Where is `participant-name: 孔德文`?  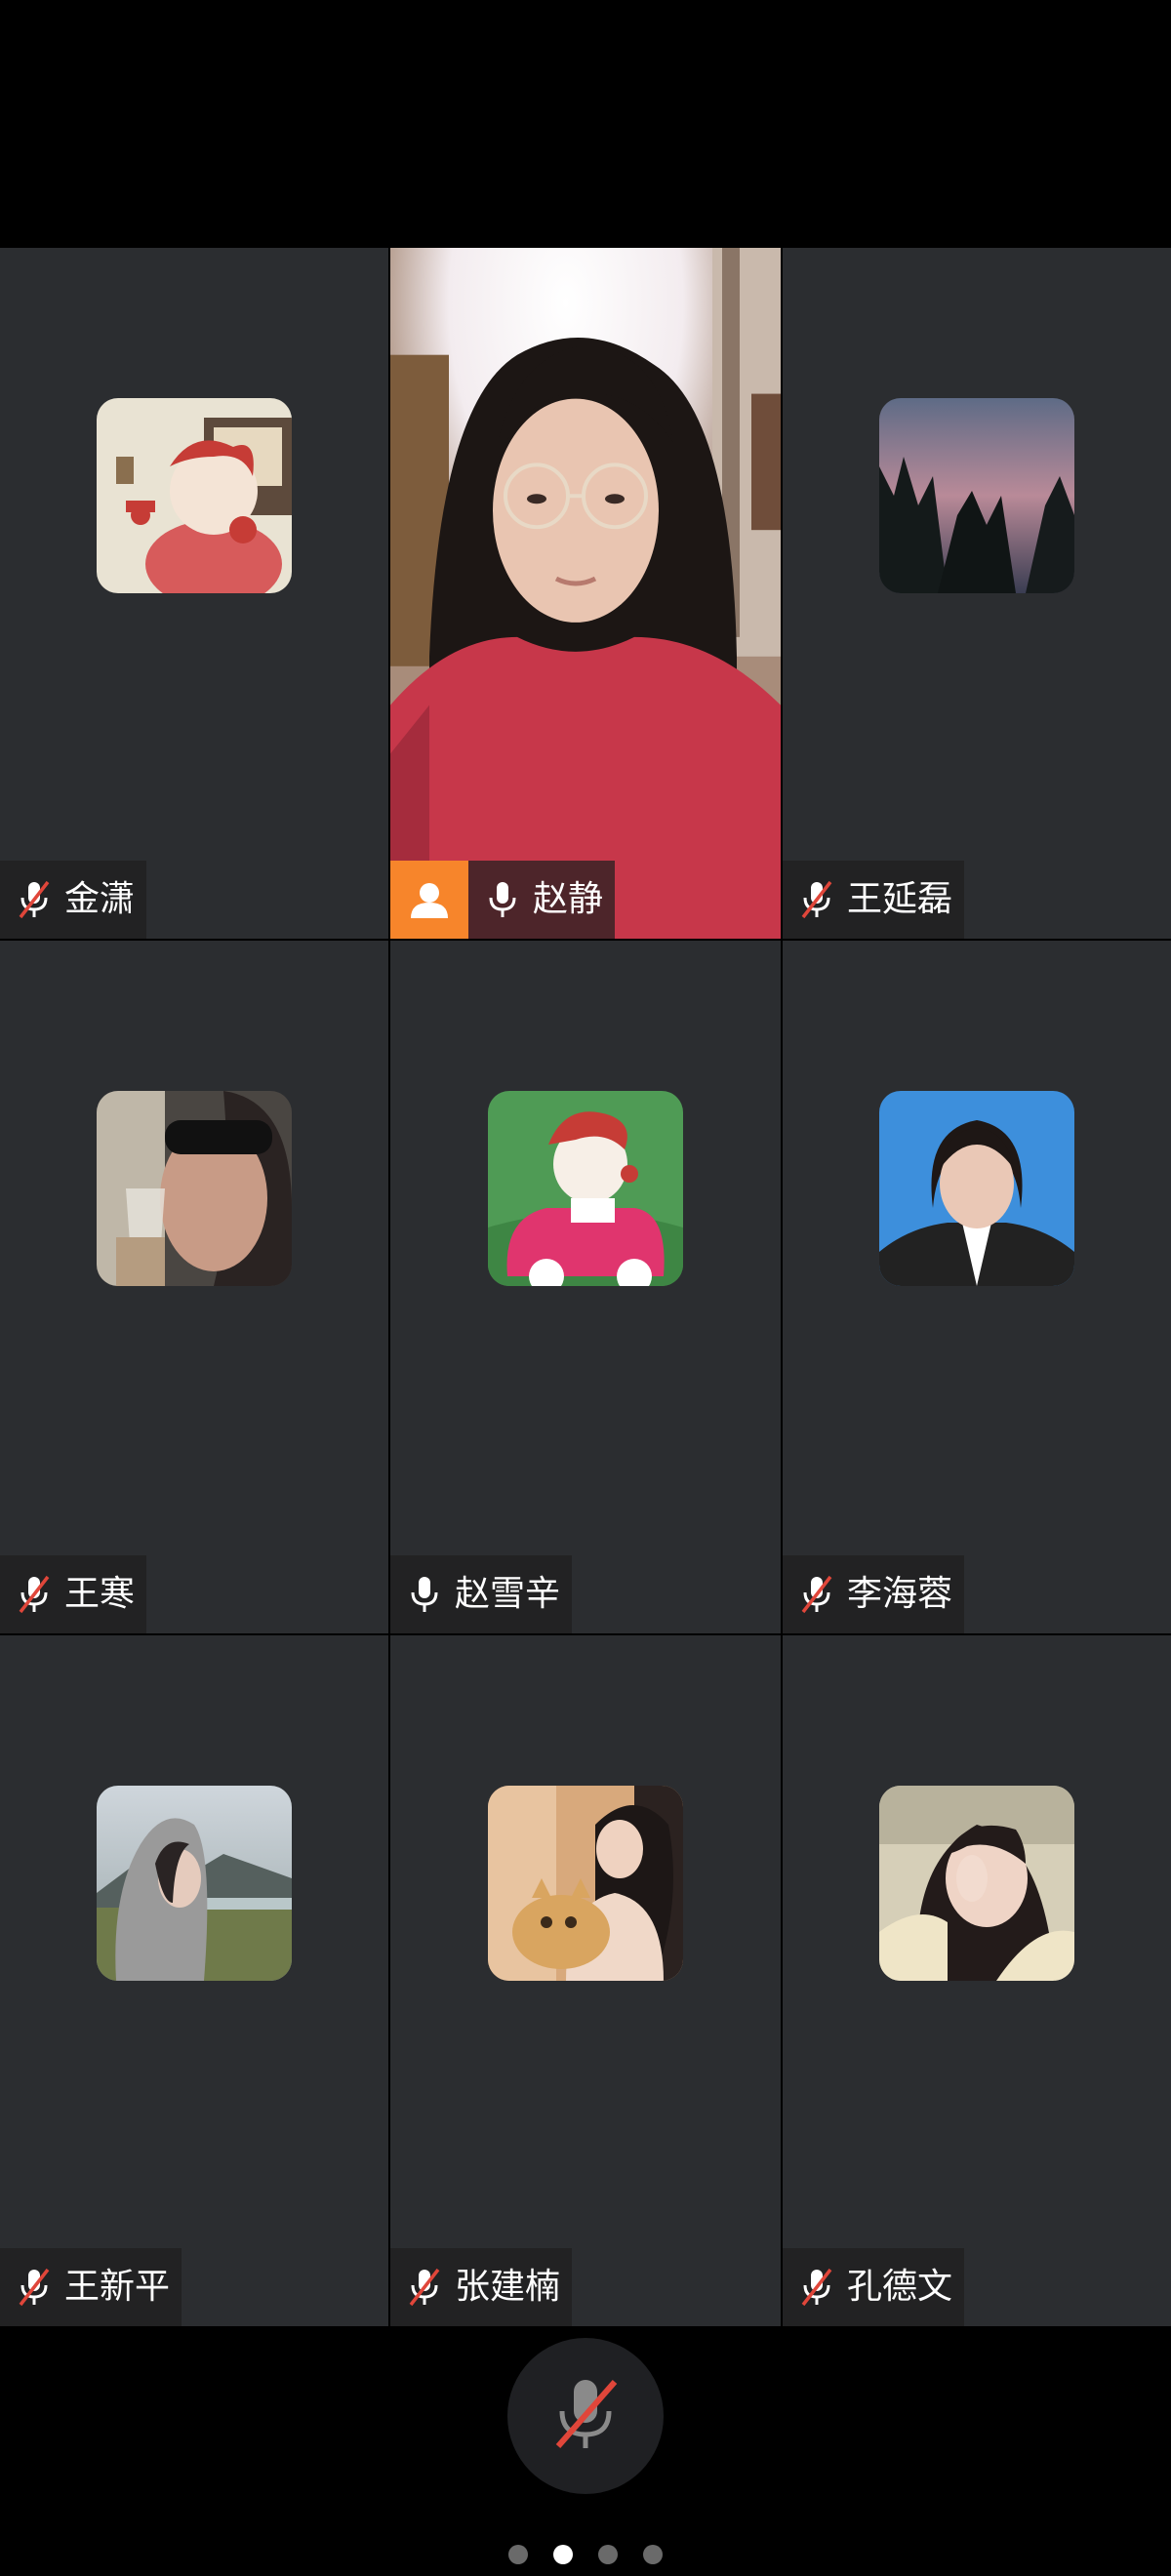 participant-name: 孔德文 is located at coordinates (900, 2287).